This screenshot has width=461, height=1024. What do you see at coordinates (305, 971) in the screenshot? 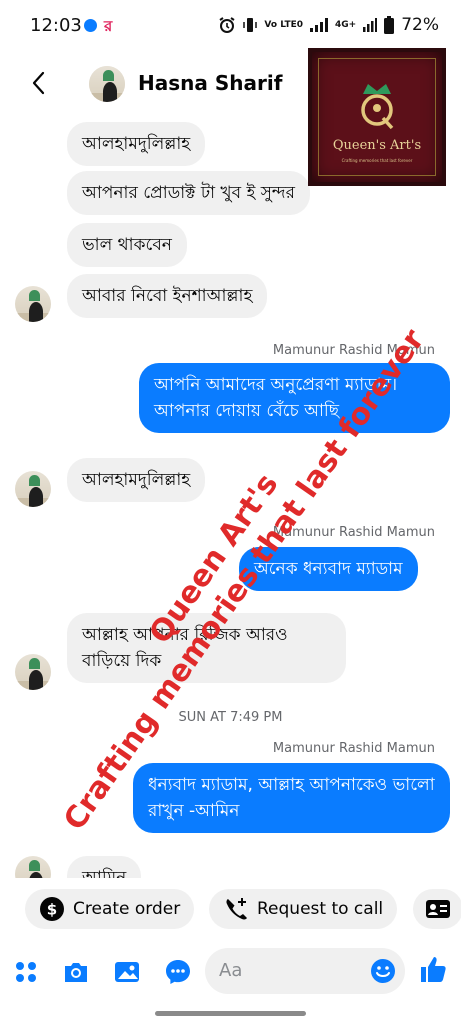
I see `message-input: Aa` at bounding box center [305, 971].